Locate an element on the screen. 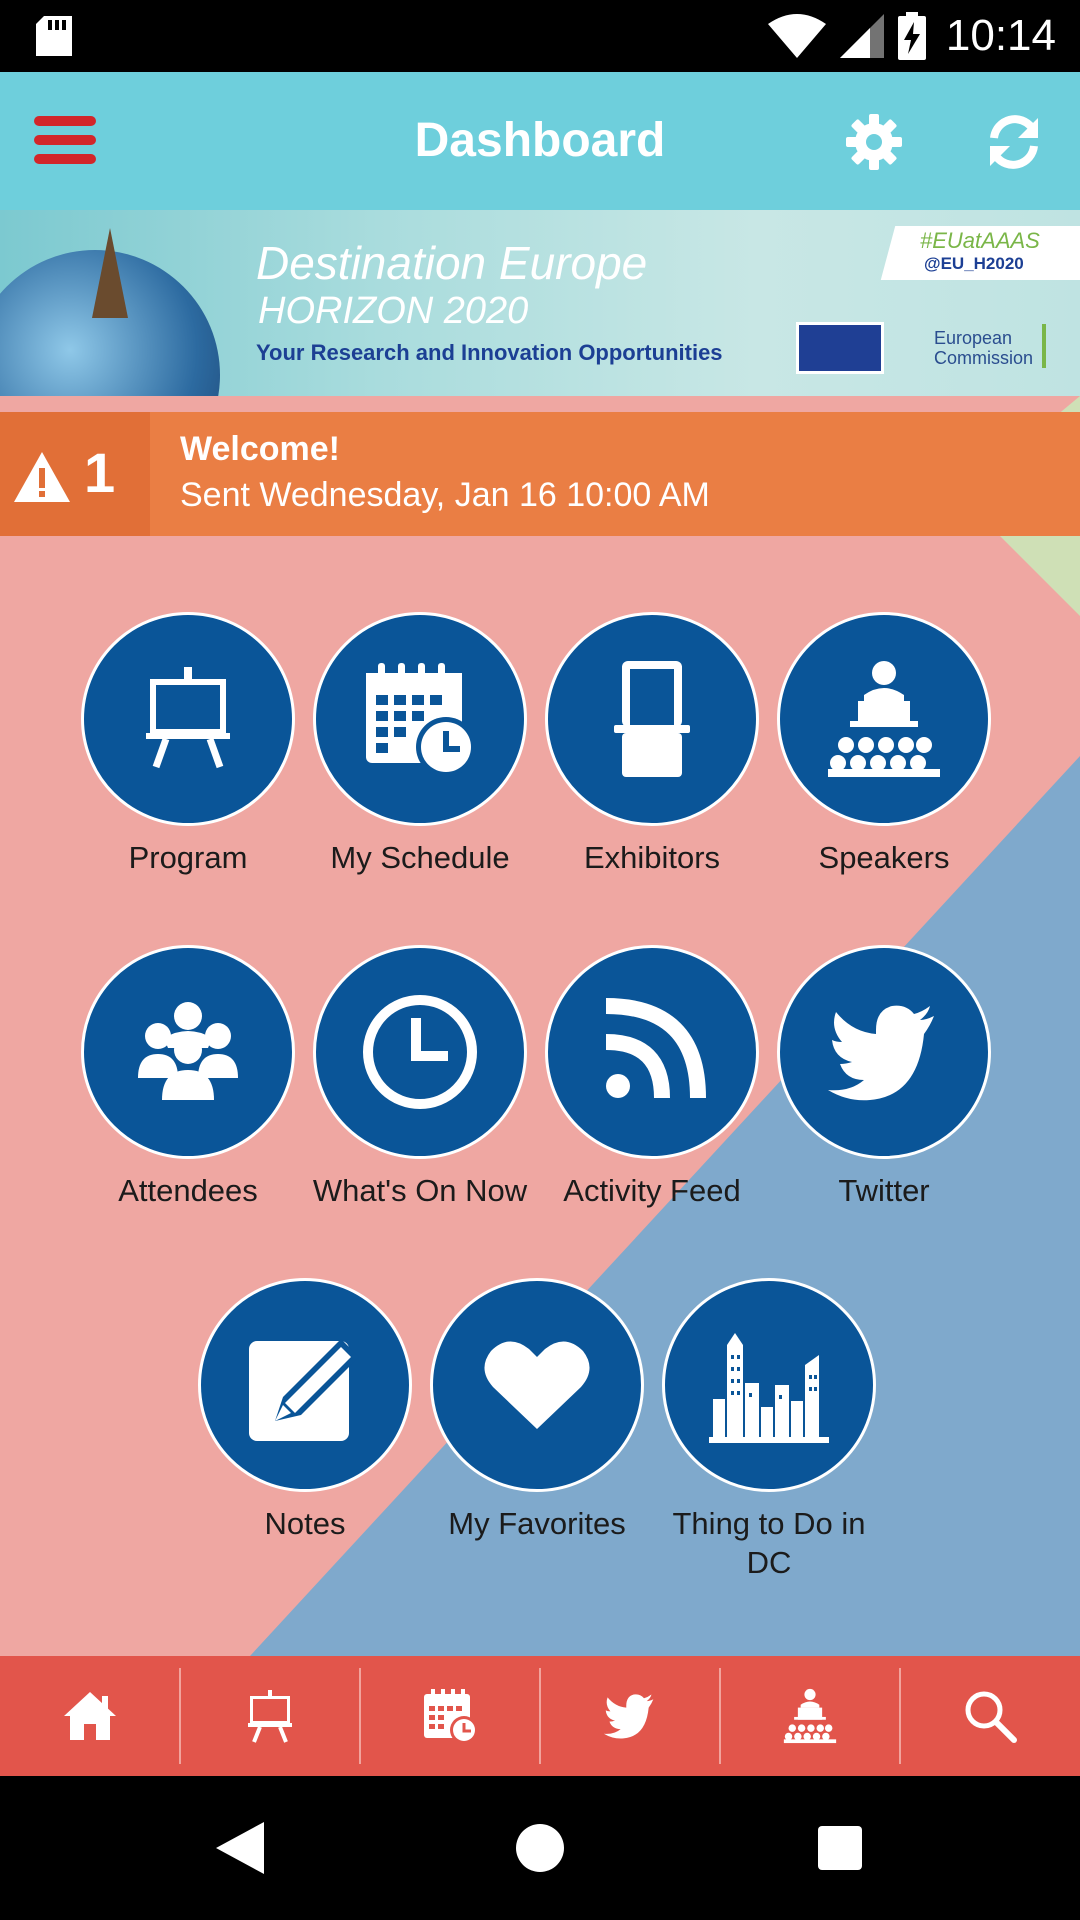  warning-icon is located at coordinates (42, 477).